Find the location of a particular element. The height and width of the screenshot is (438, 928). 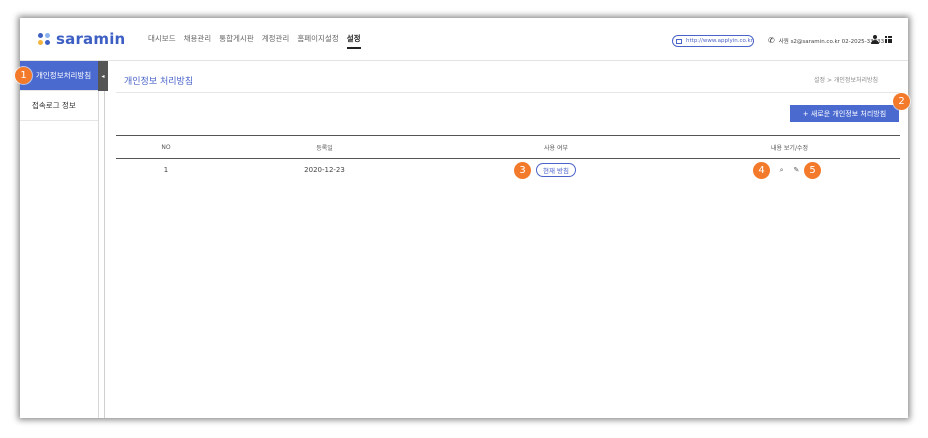

nav-item-accounts: 계정관리 is located at coordinates (276, 41).